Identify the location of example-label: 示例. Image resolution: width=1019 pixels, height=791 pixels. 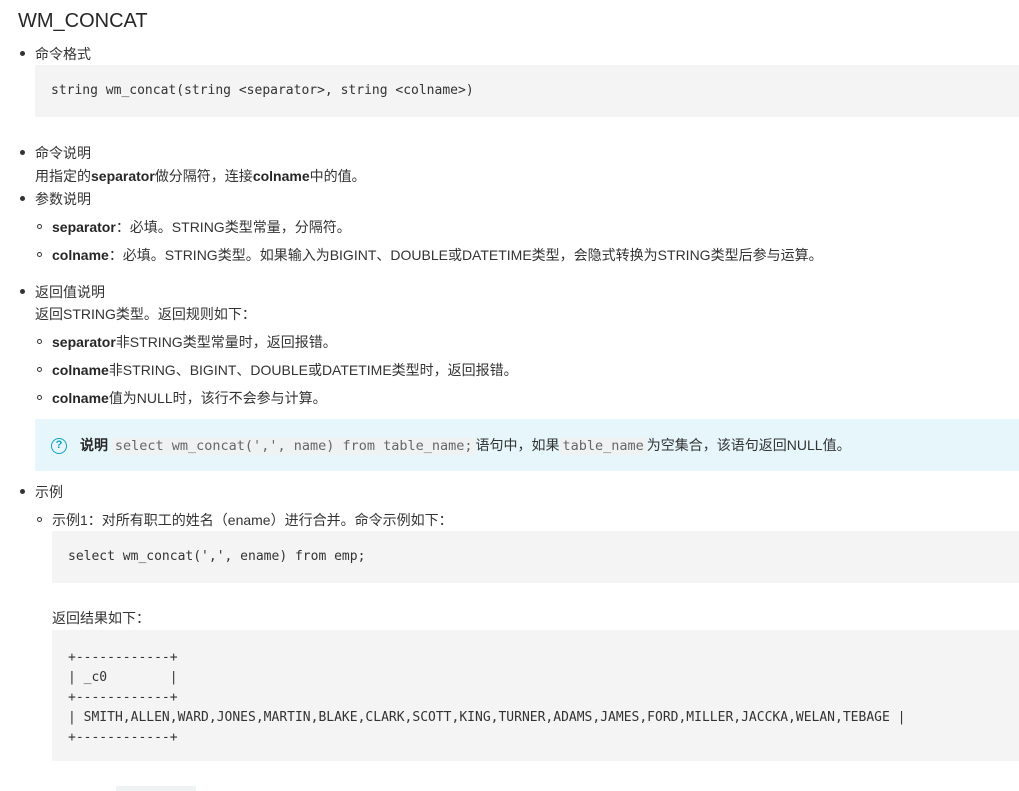
(49, 492).